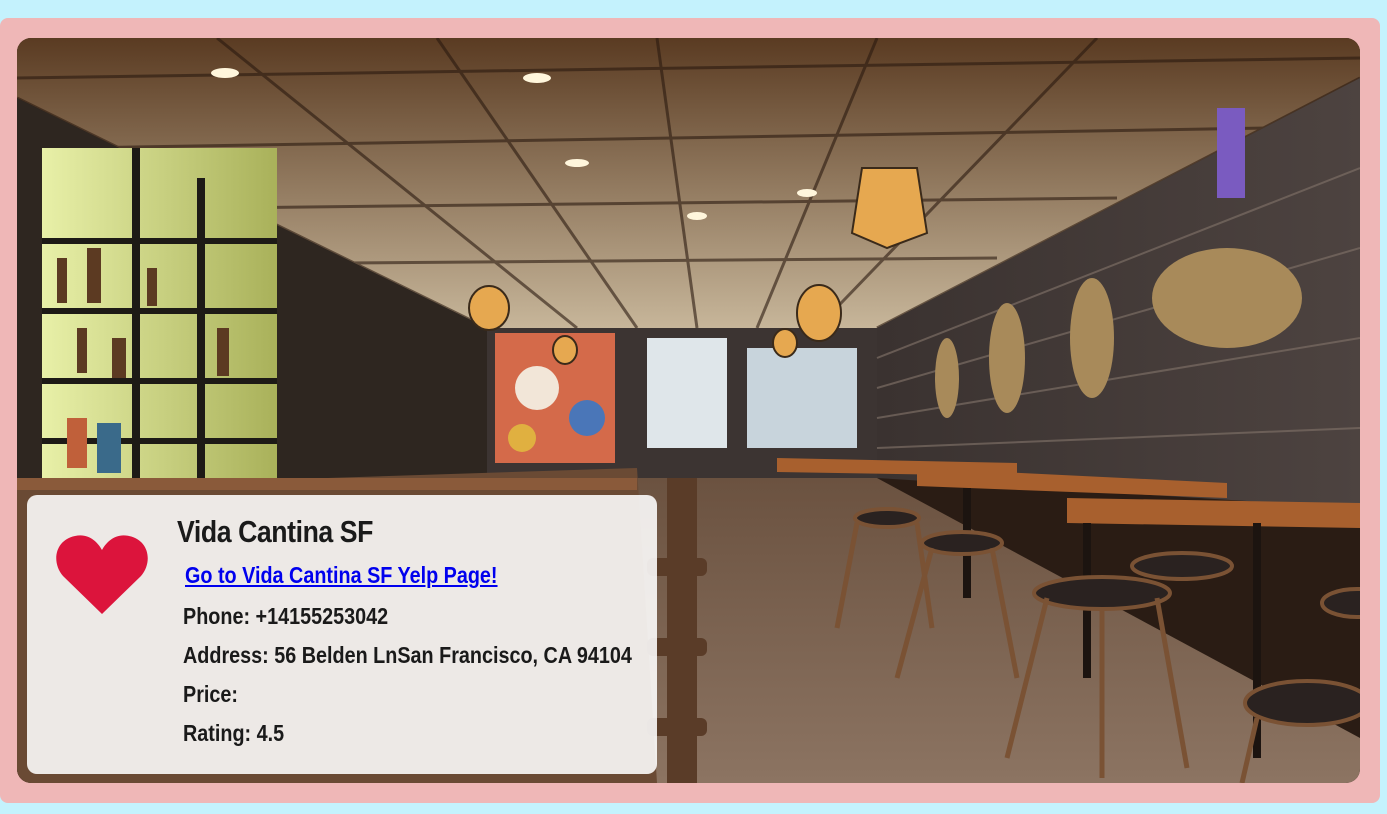 Image resolution: width=1387 pixels, height=814 pixels. I want to click on price-text: Price:, so click(210, 694).